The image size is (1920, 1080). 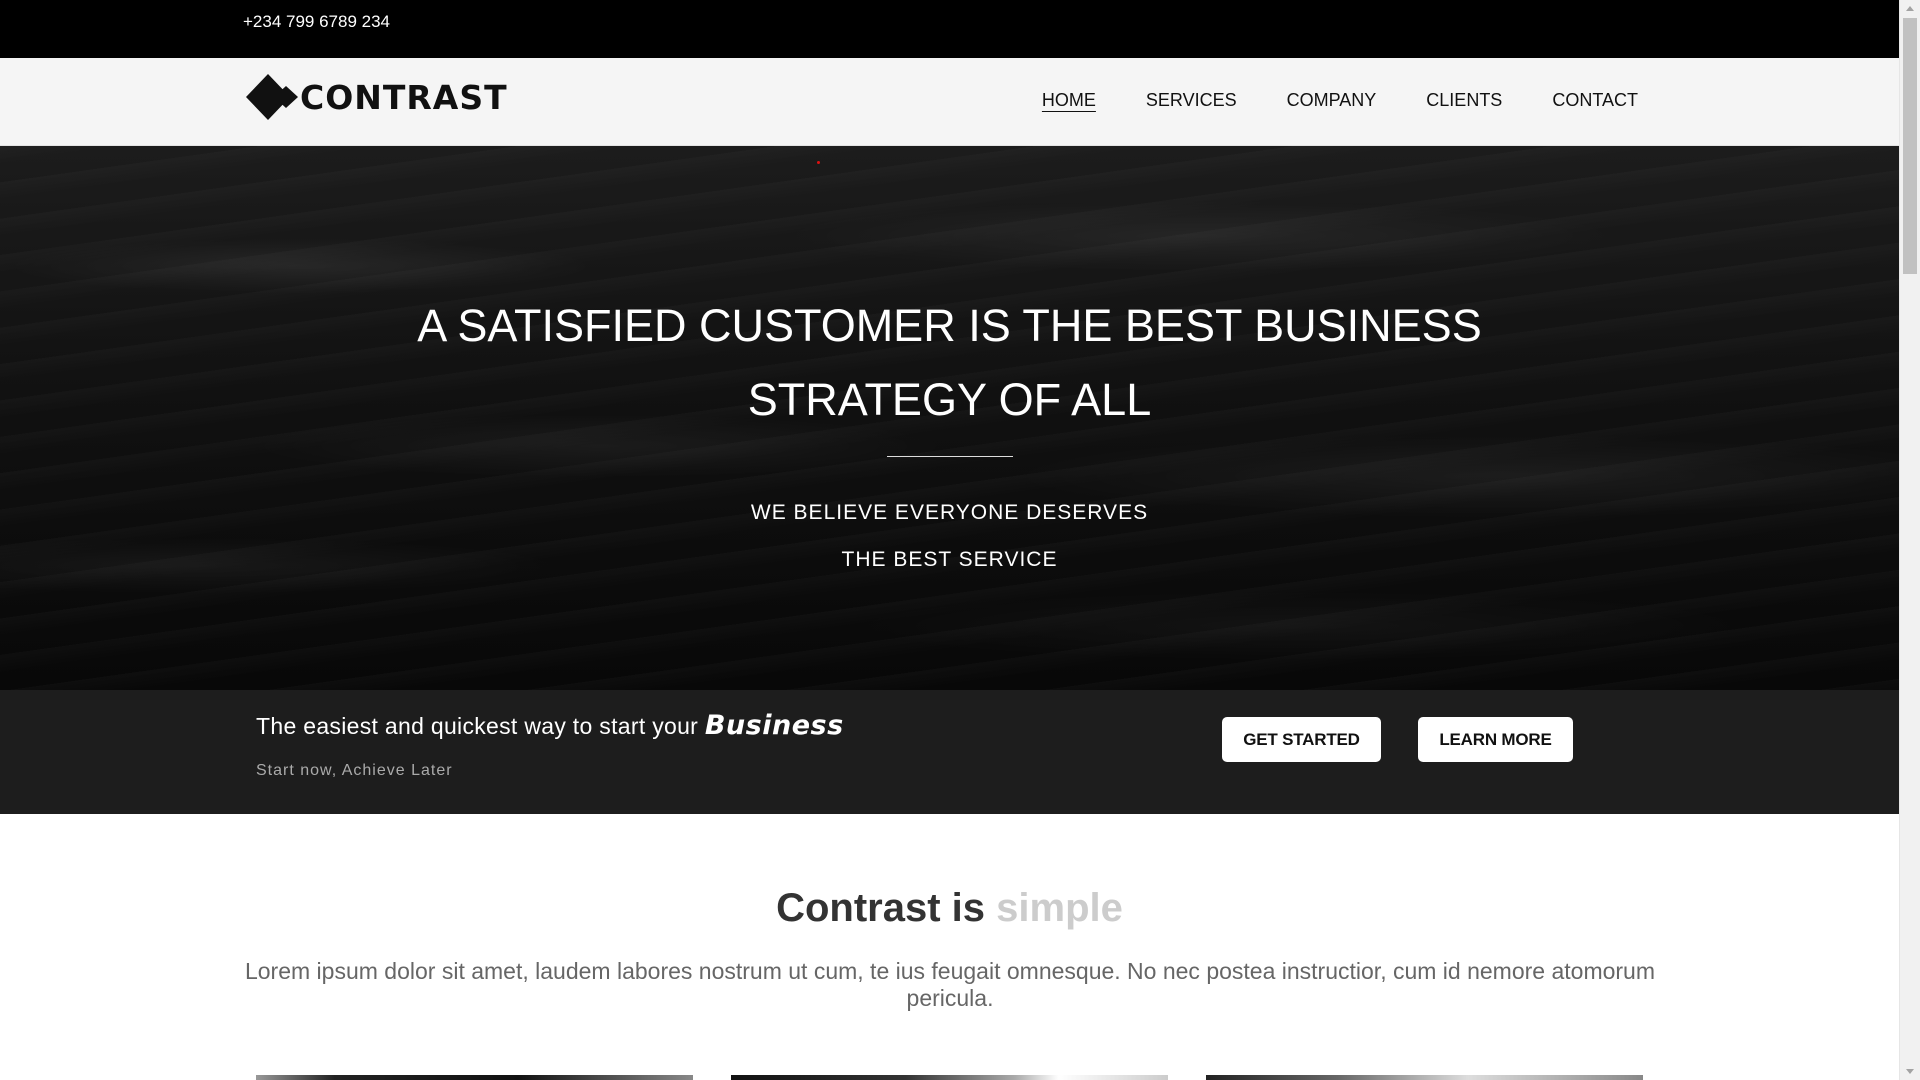 I want to click on nav-item-clients: CLIENTS, so click(x=1464, y=100).